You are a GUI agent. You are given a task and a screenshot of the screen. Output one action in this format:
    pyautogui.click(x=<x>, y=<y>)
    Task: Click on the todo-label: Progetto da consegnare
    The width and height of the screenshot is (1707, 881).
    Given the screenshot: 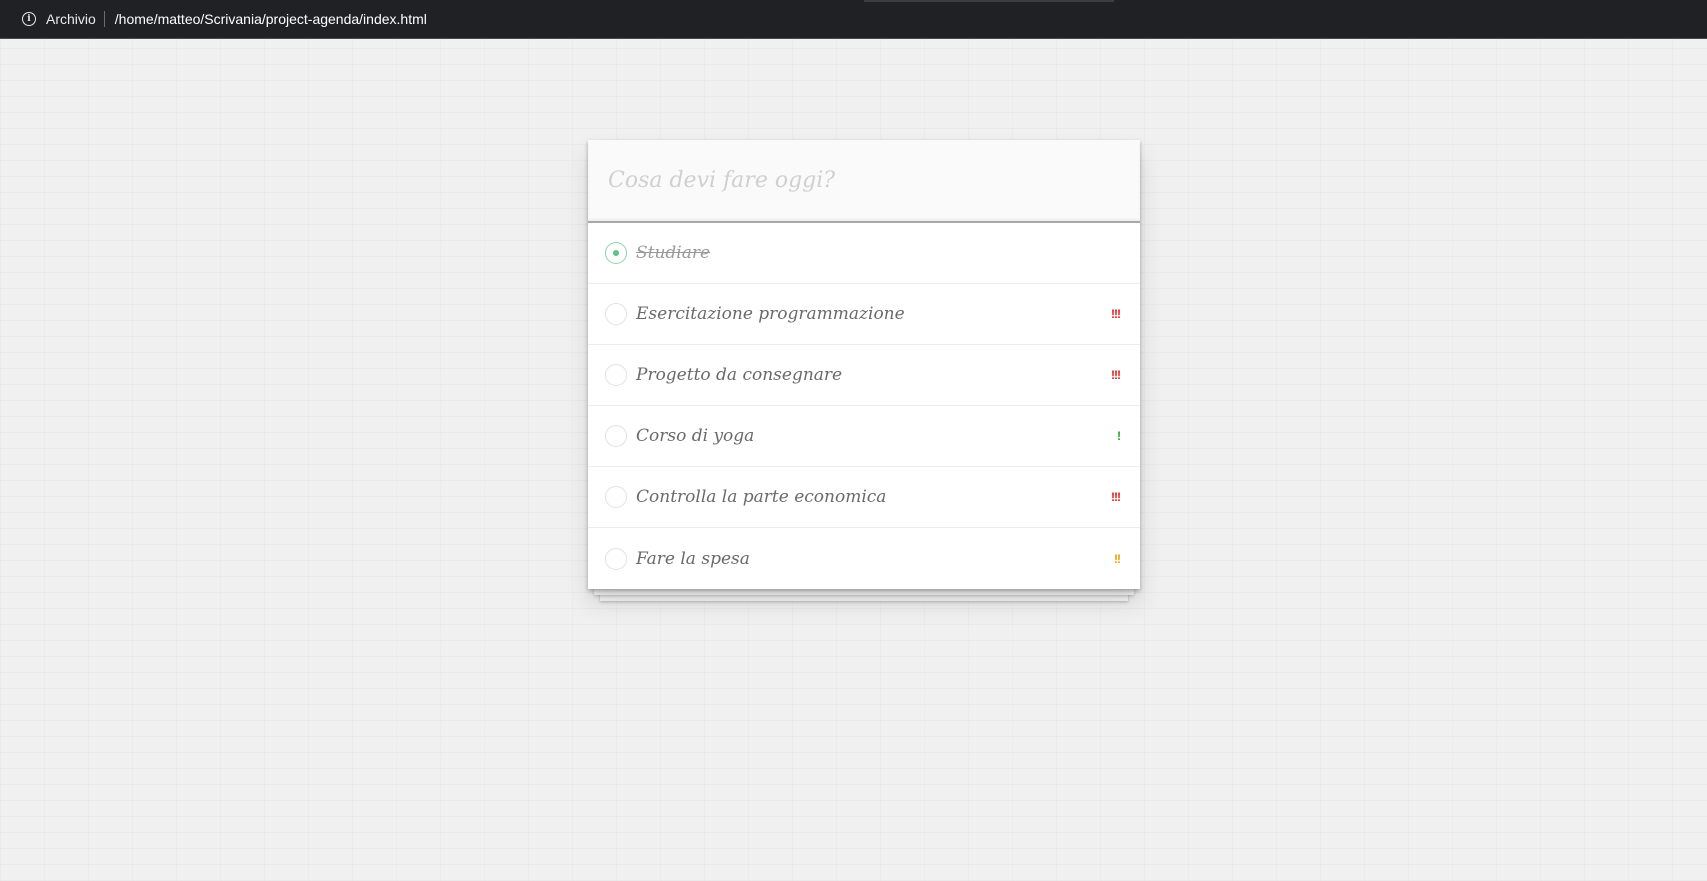 What is the action you would take?
    pyautogui.click(x=873, y=375)
    